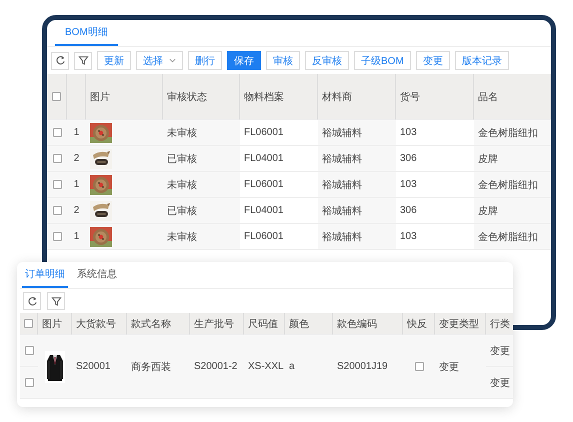 Image resolution: width=573 pixels, height=422 pixels. I want to click on checkbox, so click(419, 366).